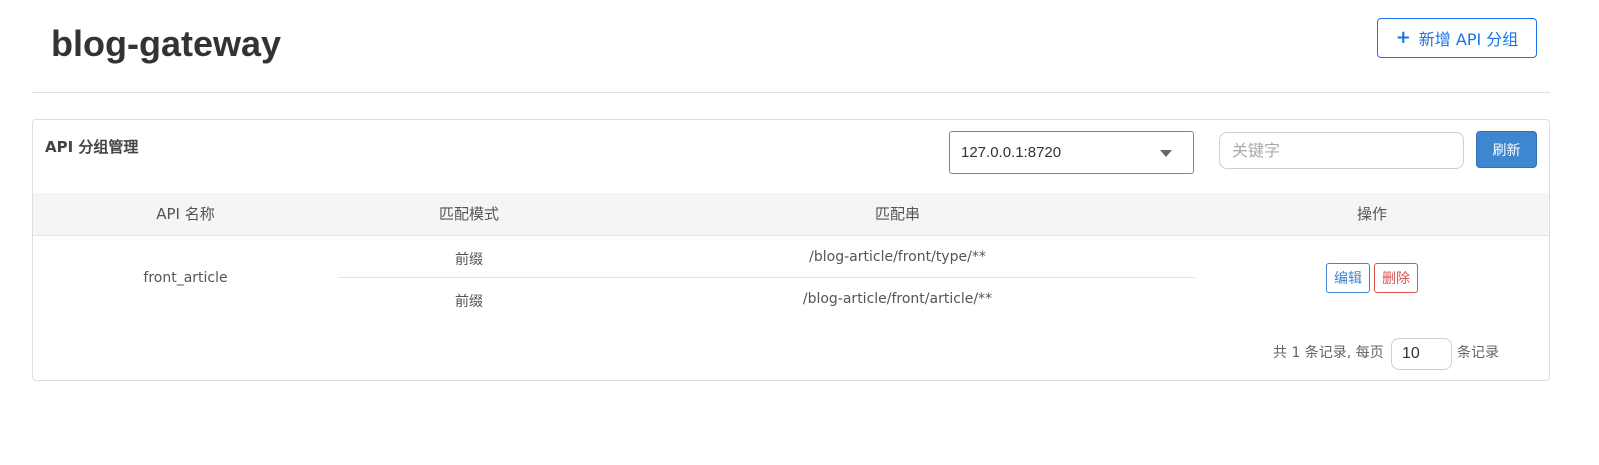  I want to click on pagination-suffix-text: 条记录, so click(1478, 353).